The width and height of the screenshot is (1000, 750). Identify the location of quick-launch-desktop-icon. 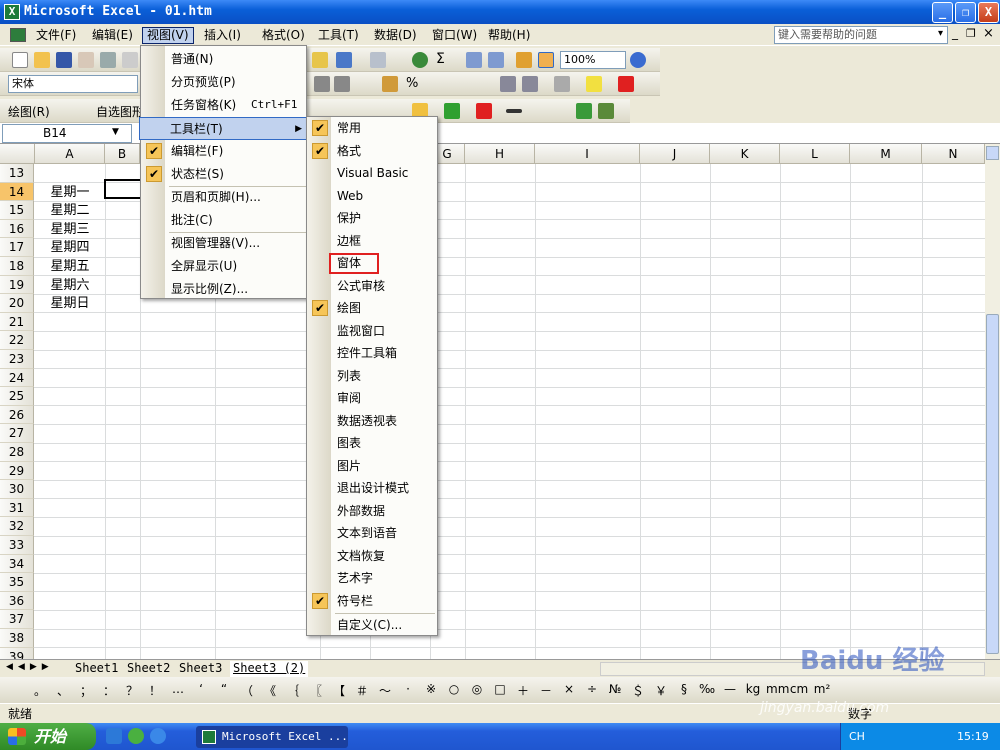
(158, 736).